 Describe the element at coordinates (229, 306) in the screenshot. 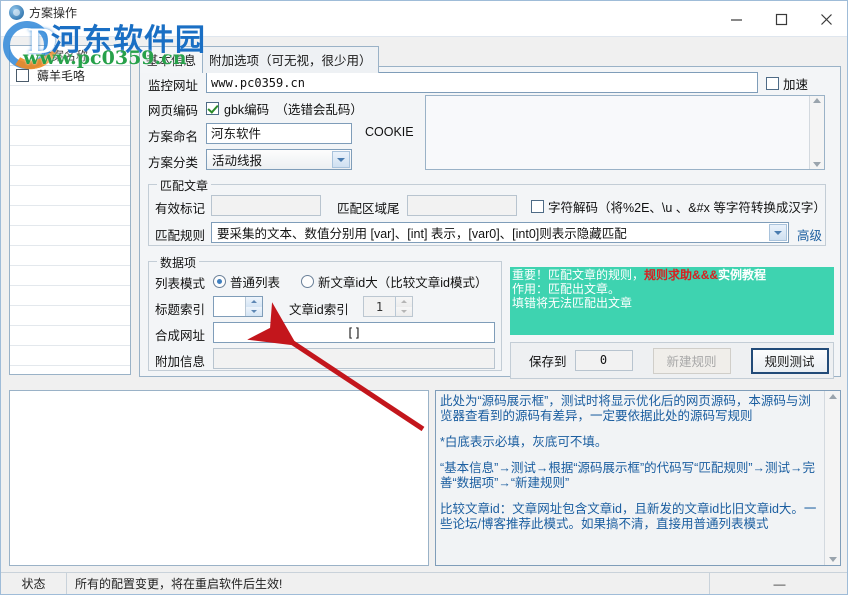

I see `title-index-value` at that location.